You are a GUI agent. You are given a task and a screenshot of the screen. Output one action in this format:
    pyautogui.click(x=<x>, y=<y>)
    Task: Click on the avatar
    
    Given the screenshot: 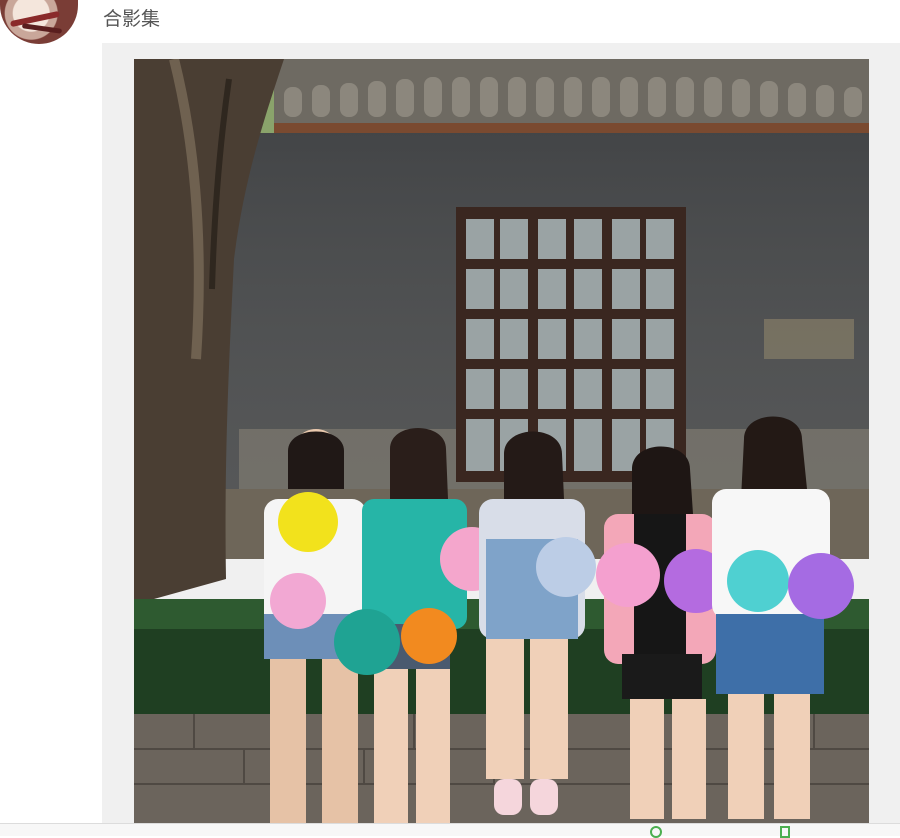 What is the action you would take?
    pyautogui.click(x=39, y=22)
    